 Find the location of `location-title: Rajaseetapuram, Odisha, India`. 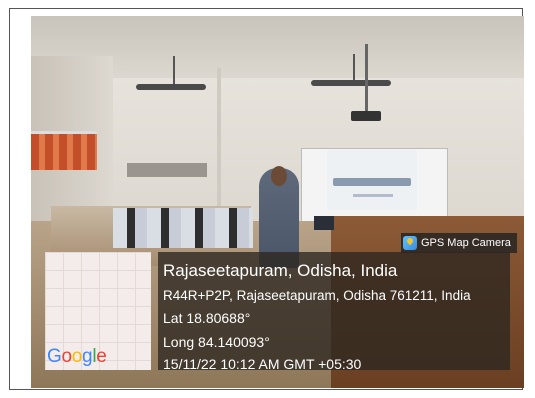

location-title: Rajaseetapuram, Odisha, India is located at coordinates (280, 270).